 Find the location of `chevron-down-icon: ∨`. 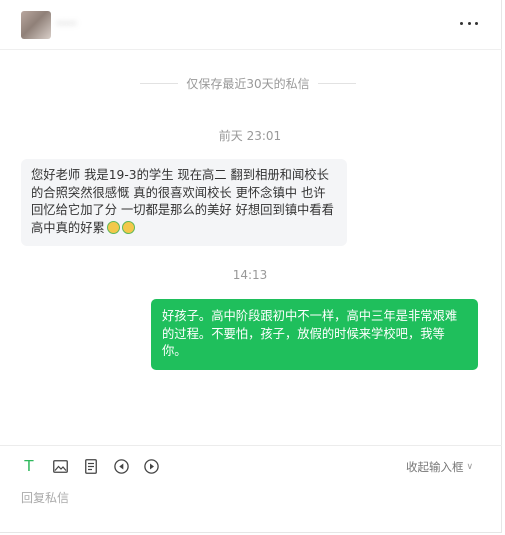

chevron-down-icon: ∨ is located at coordinates (470, 467).